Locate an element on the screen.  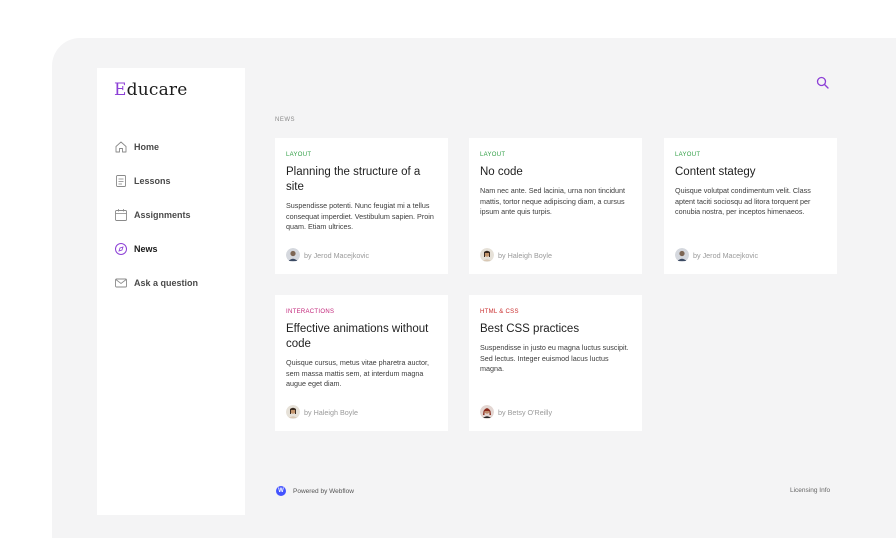
home-icon is located at coordinates (121, 147).